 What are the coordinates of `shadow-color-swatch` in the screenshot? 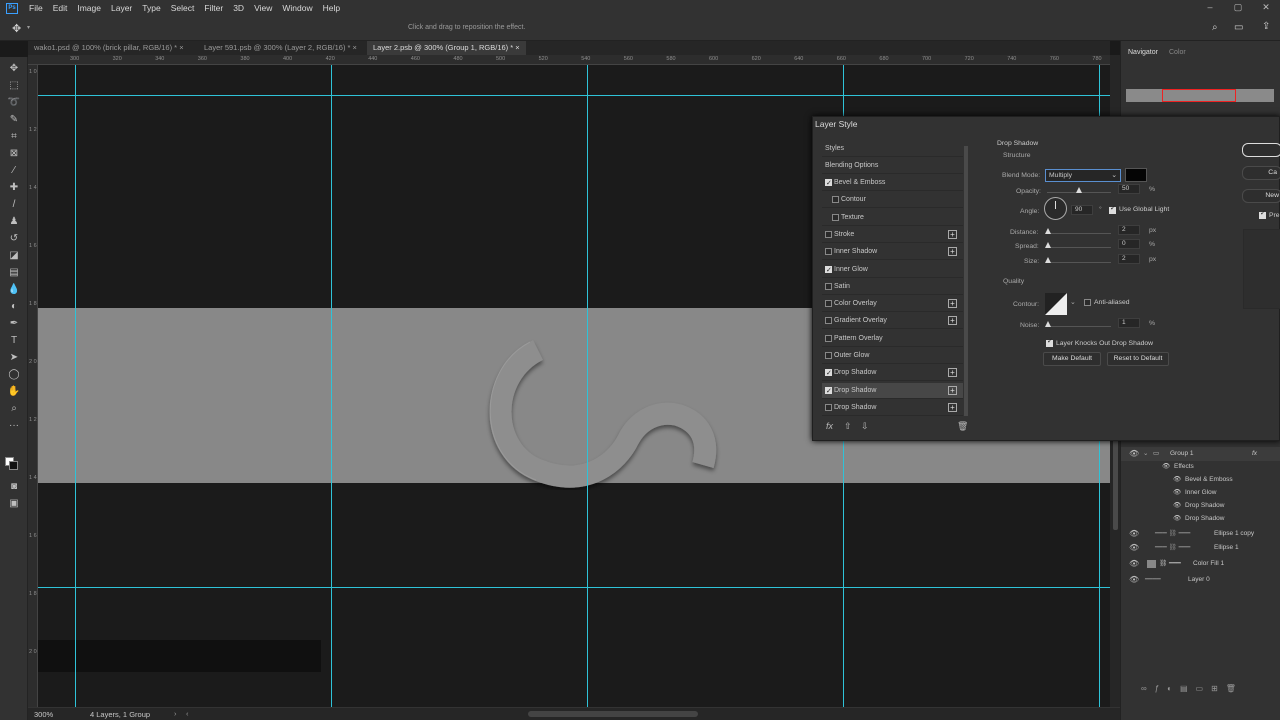 It's located at (1136, 175).